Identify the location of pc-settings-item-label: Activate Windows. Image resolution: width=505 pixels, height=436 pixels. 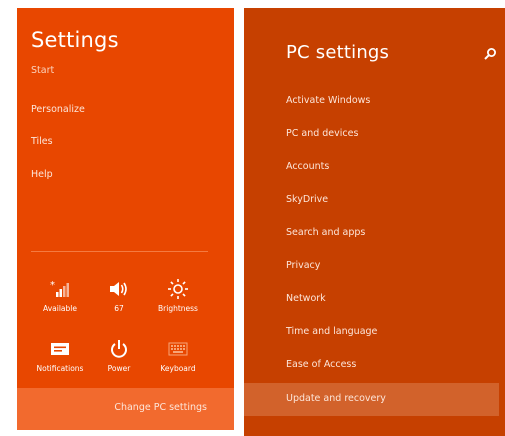
(328, 100).